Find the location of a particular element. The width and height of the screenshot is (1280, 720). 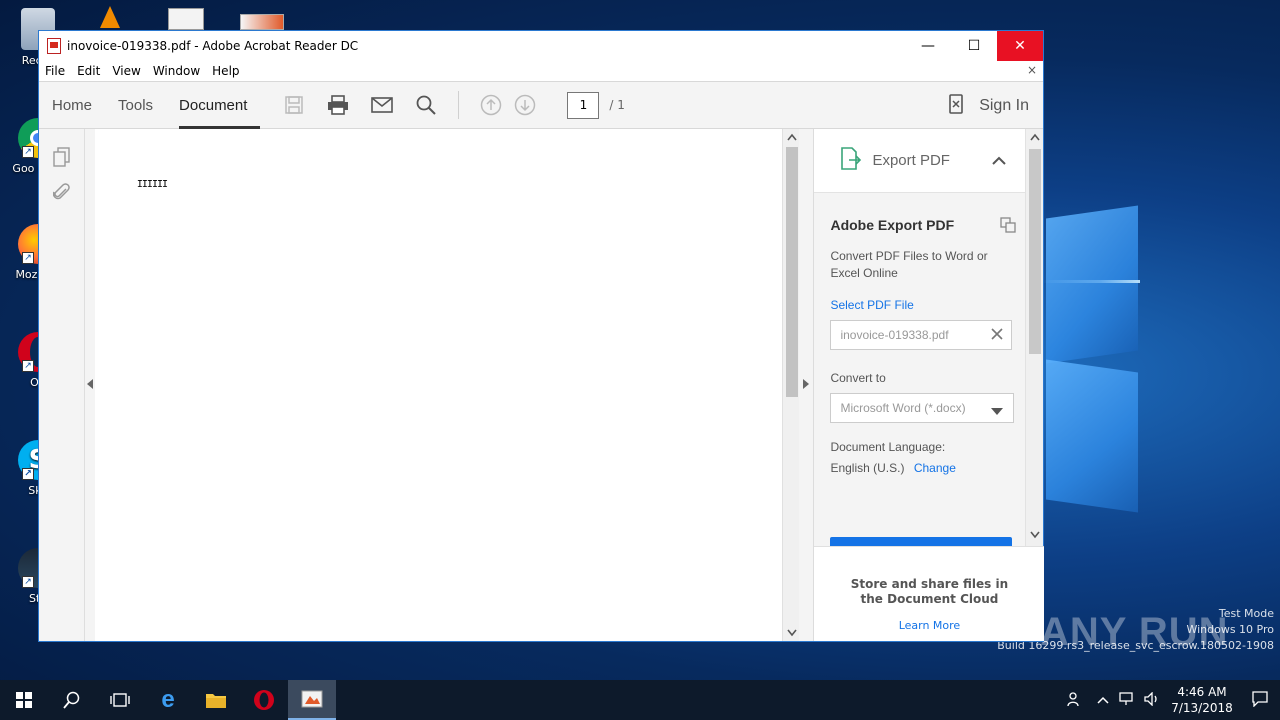

email-icon is located at coordinates (382, 105).